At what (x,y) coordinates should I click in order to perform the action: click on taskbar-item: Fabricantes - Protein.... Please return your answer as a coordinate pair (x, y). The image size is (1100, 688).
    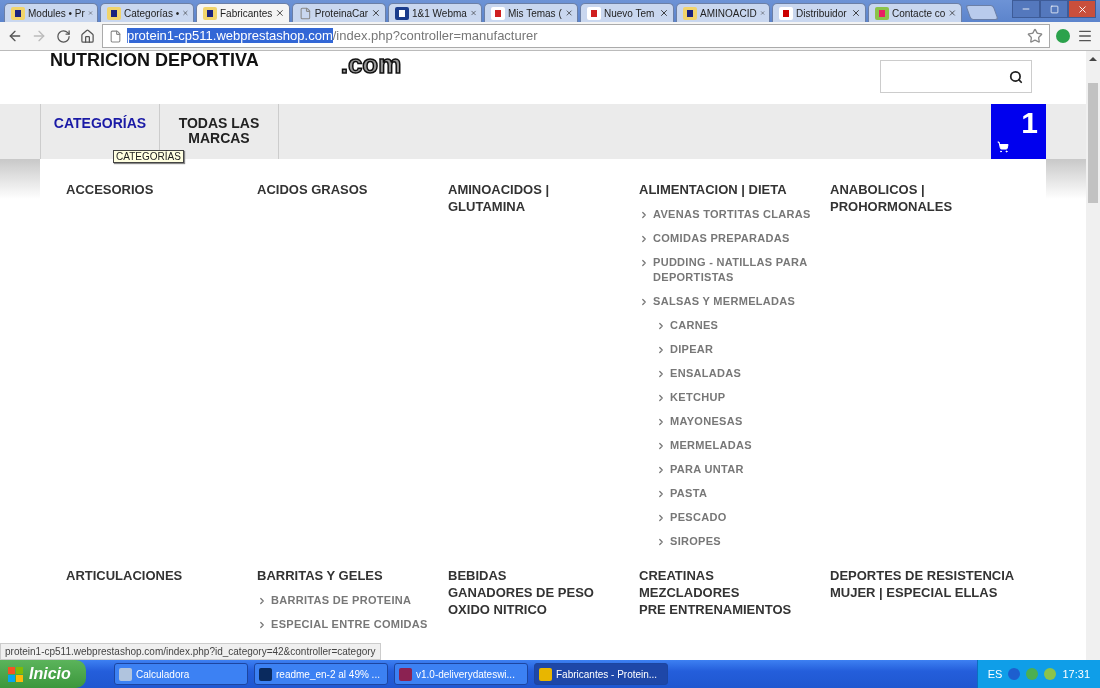
    Looking at the image, I should click on (601, 674).